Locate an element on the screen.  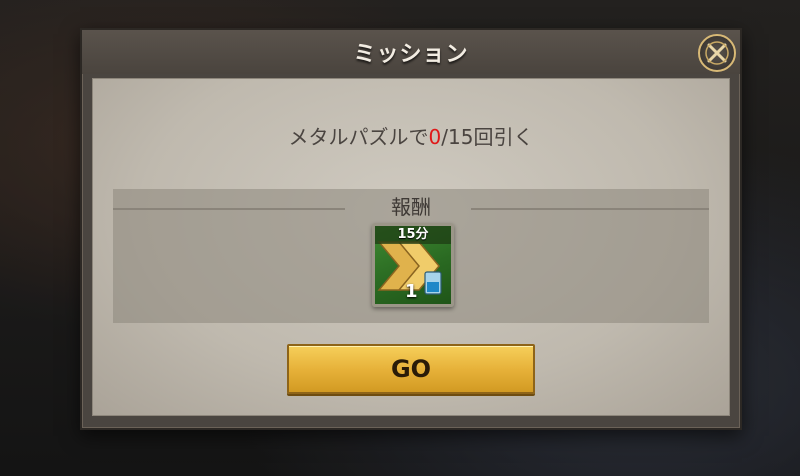
reward-divider-right is located at coordinates (590, 209).